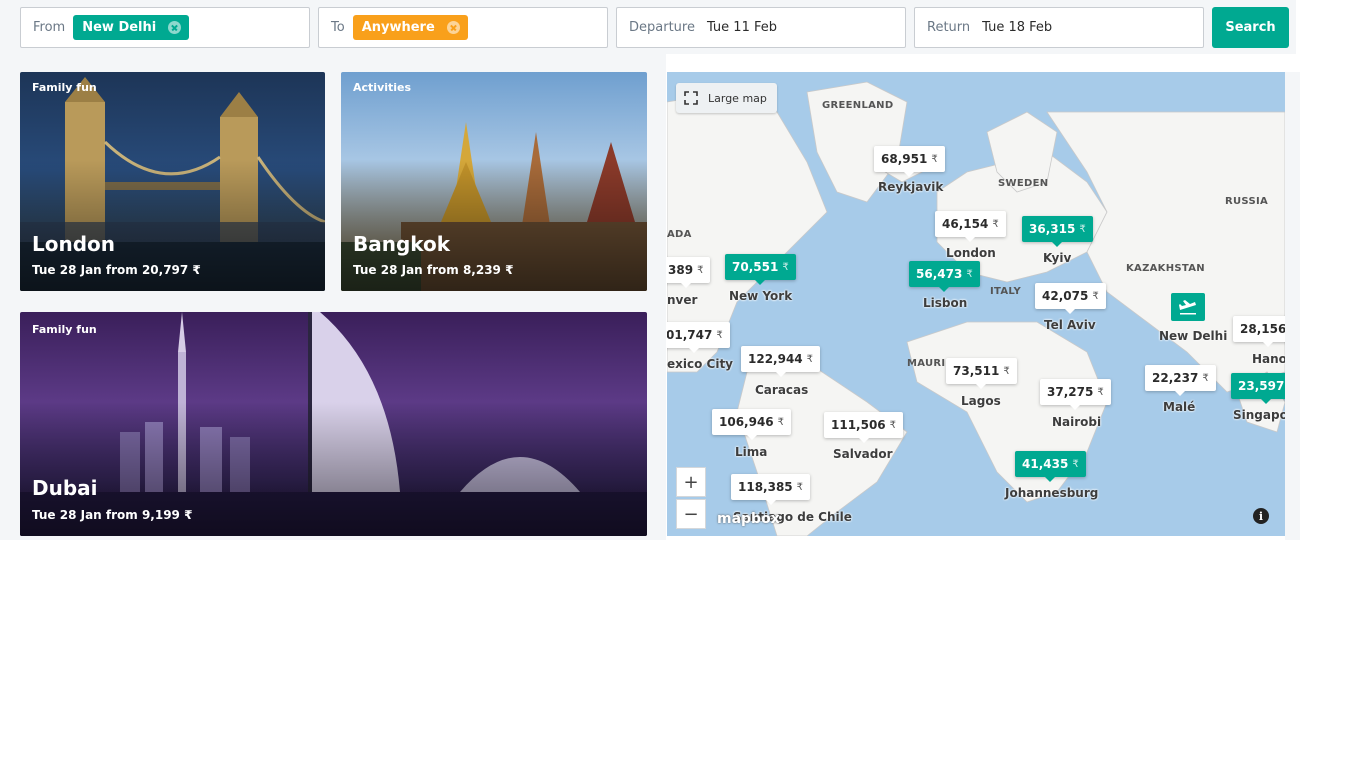  I want to click on price-value: 118,385, so click(765, 487).